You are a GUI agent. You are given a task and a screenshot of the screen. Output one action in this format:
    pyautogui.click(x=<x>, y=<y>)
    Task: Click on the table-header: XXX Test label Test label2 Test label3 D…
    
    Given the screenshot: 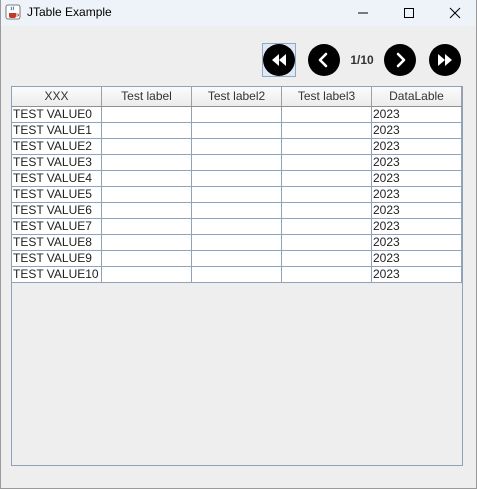 What is the action you would take?
    pyautogui.click(x=237, y=97)
    